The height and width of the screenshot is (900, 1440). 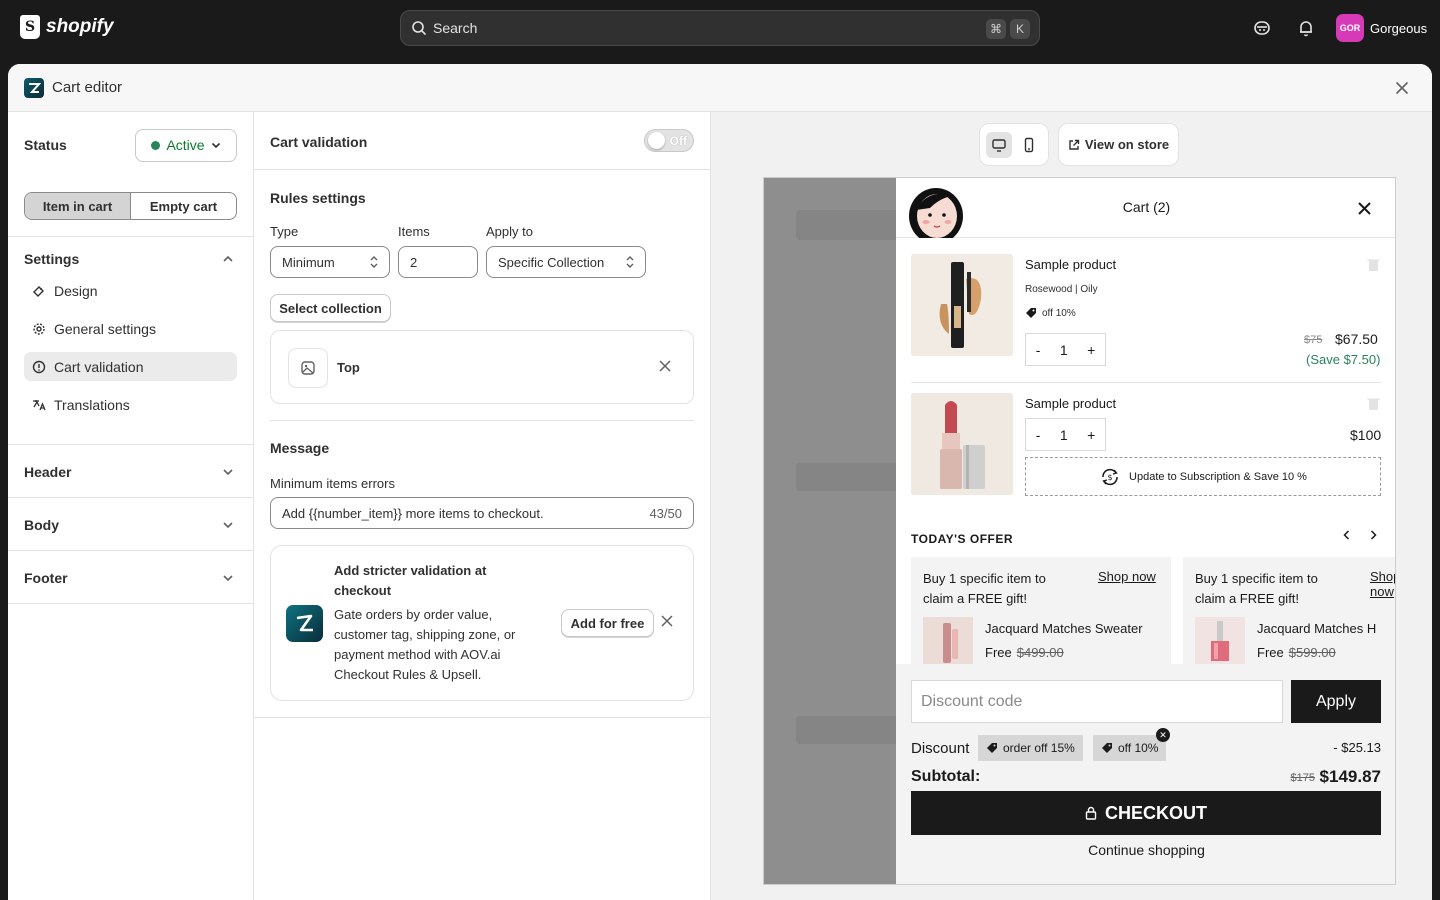 I want to click on discount-chip: order off 15%, so click(x=1030, y=748).